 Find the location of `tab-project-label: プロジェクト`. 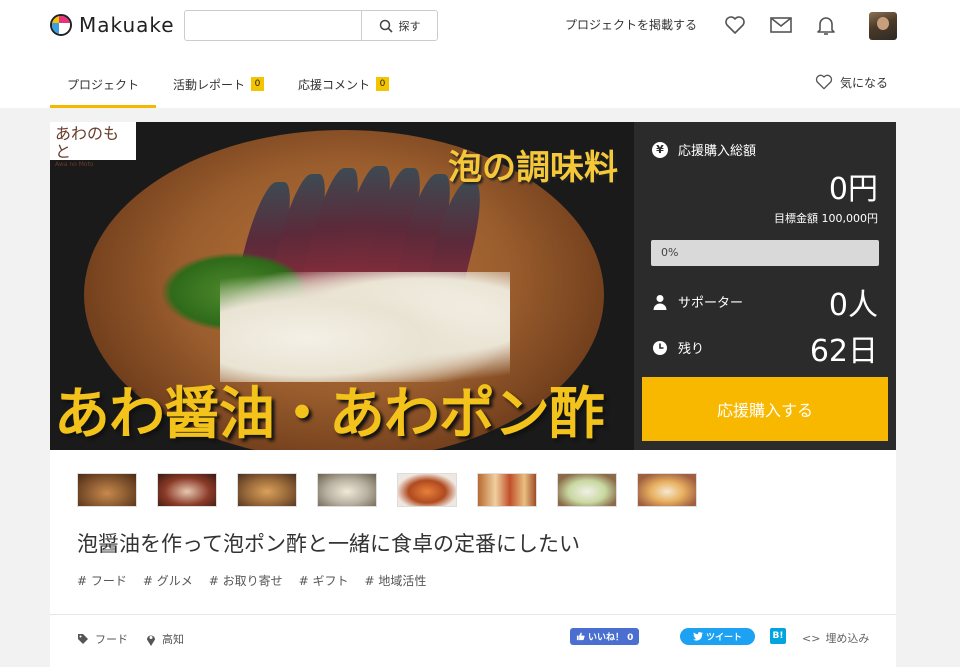

tab-project-label: プロジェクト is located at coordinates (103, 84).